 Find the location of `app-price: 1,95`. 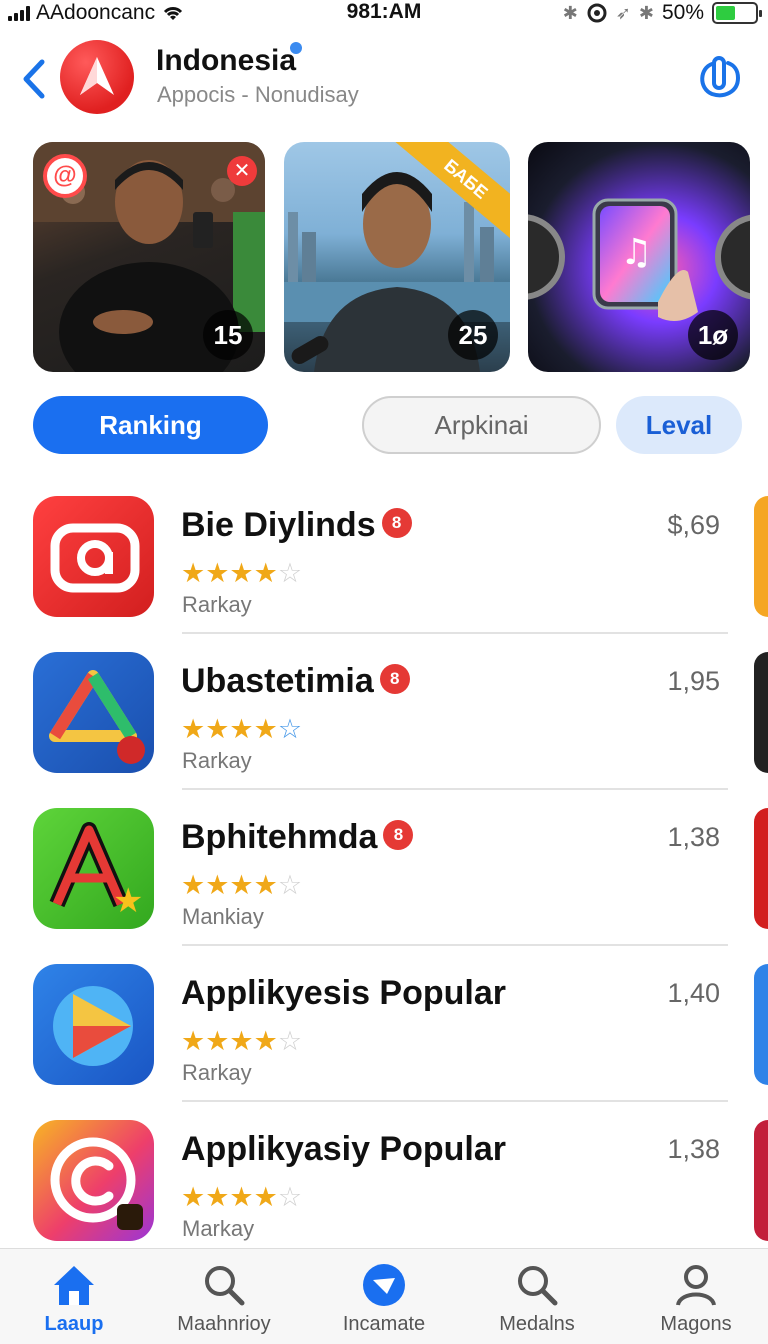

app-price: 1,95 is located at coordinates (693, 681).